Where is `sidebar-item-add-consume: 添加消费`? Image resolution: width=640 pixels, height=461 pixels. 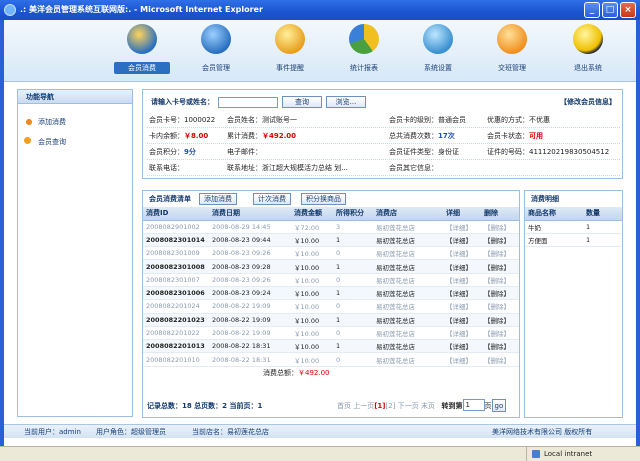
sidebar-item-add-consume: 添加消费 is located at coordinates (75, 122).